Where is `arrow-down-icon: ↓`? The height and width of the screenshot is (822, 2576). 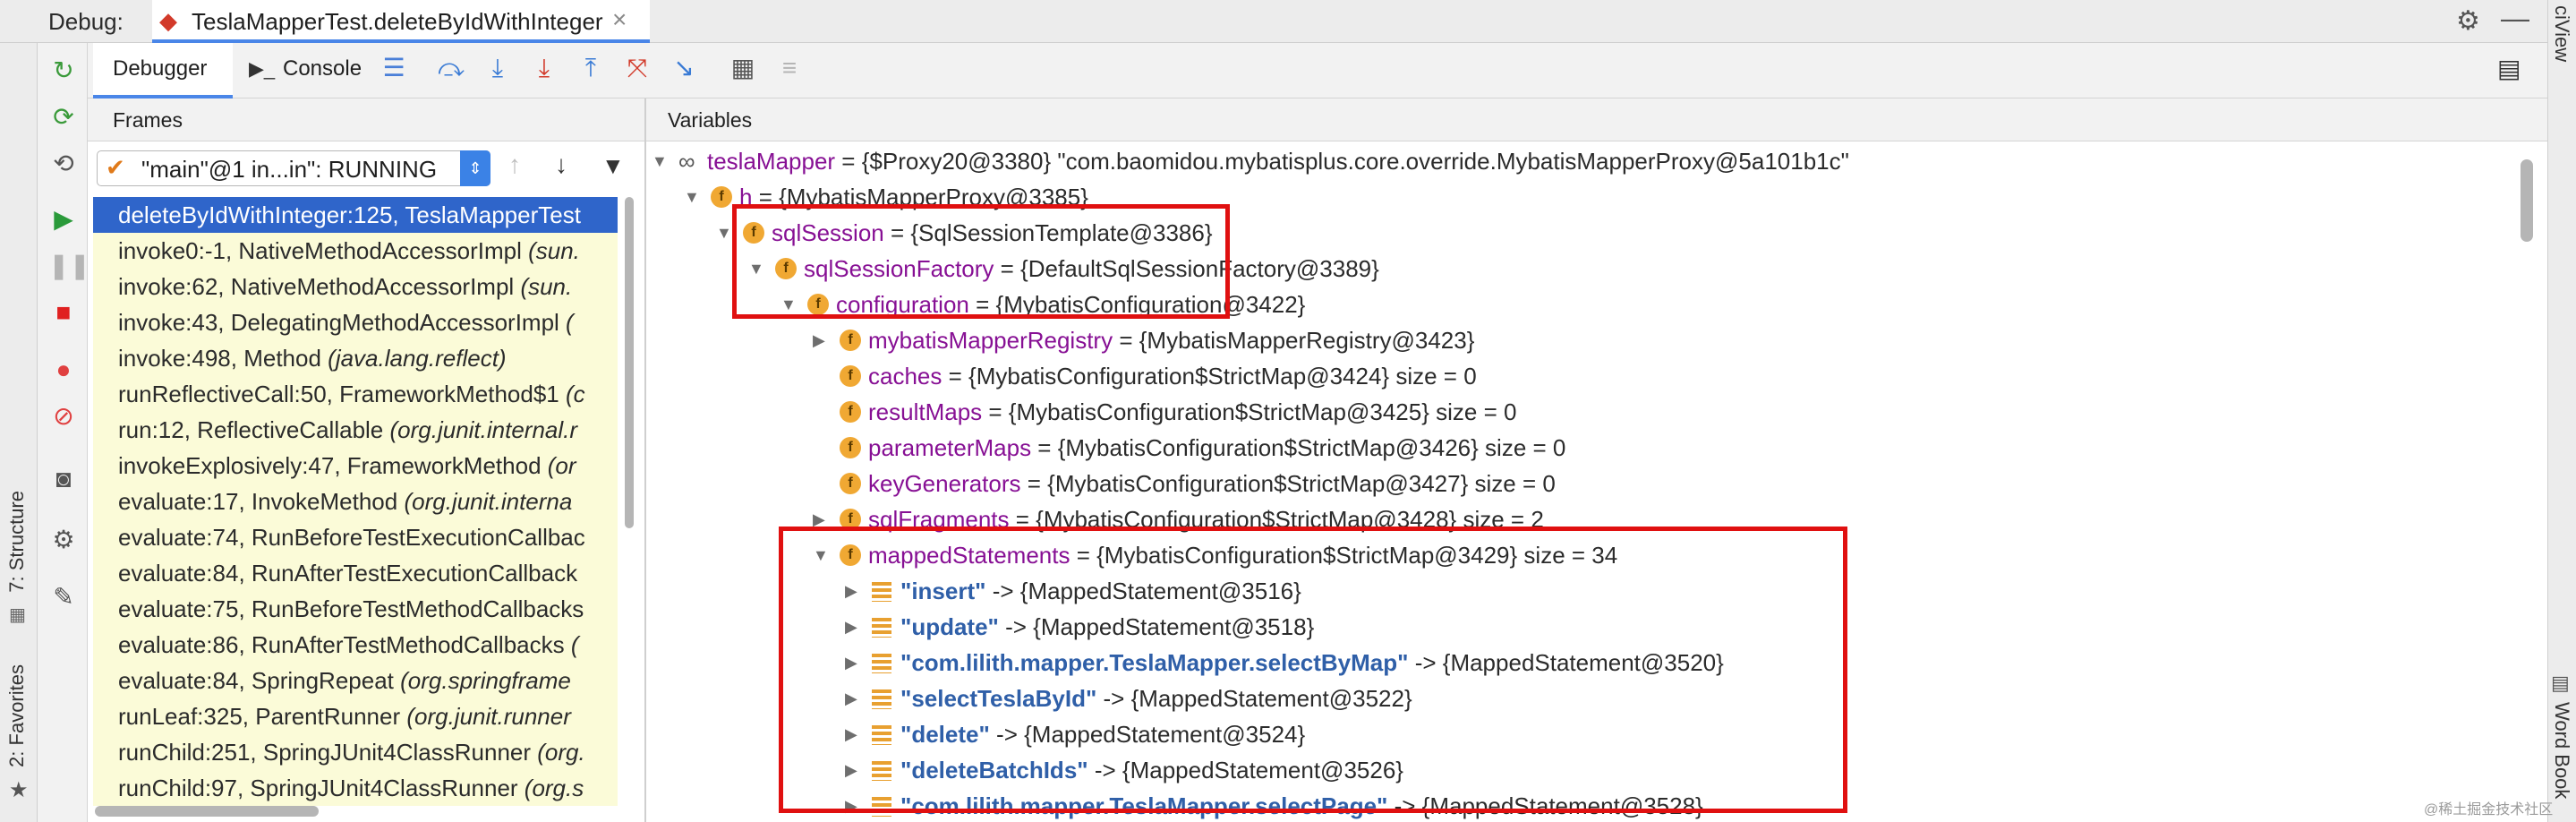 arrow-down-icon: ↓ is located at coordinates (561, 165).